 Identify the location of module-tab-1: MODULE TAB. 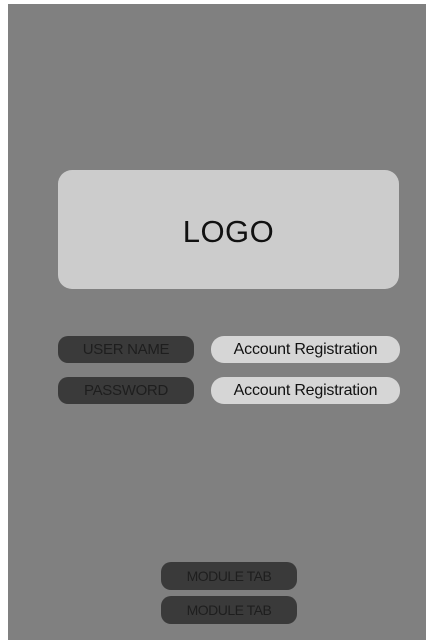
(229, 576).